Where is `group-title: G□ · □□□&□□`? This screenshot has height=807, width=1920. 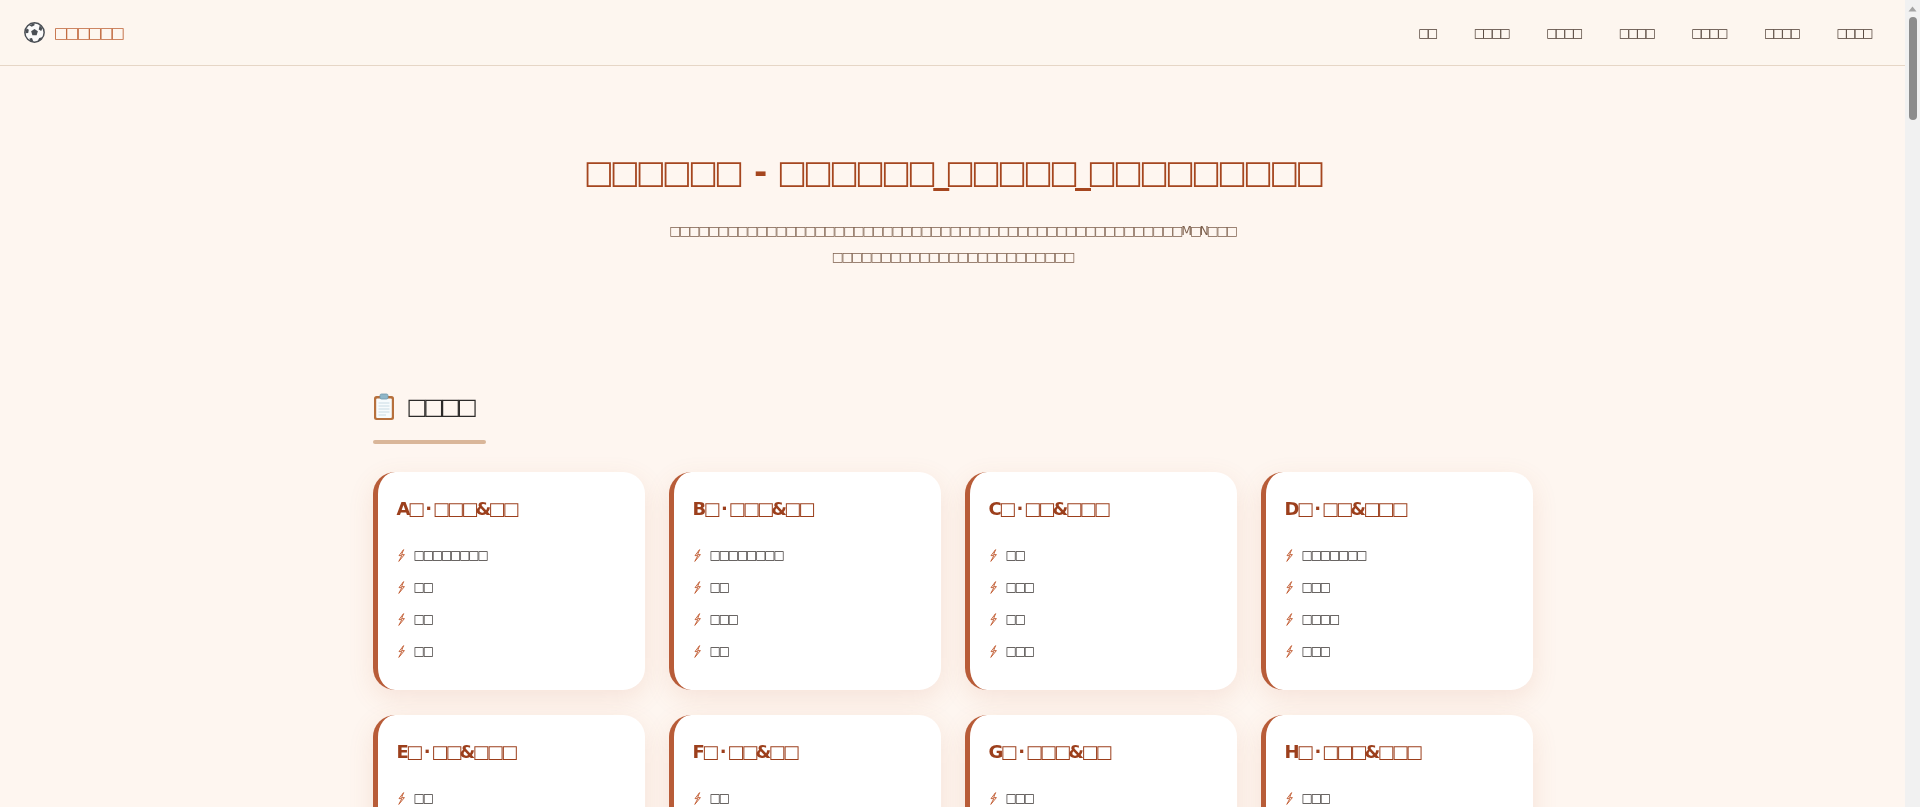 group-title: G□ · □□□&□□ is located at coordinates (1050, 752).